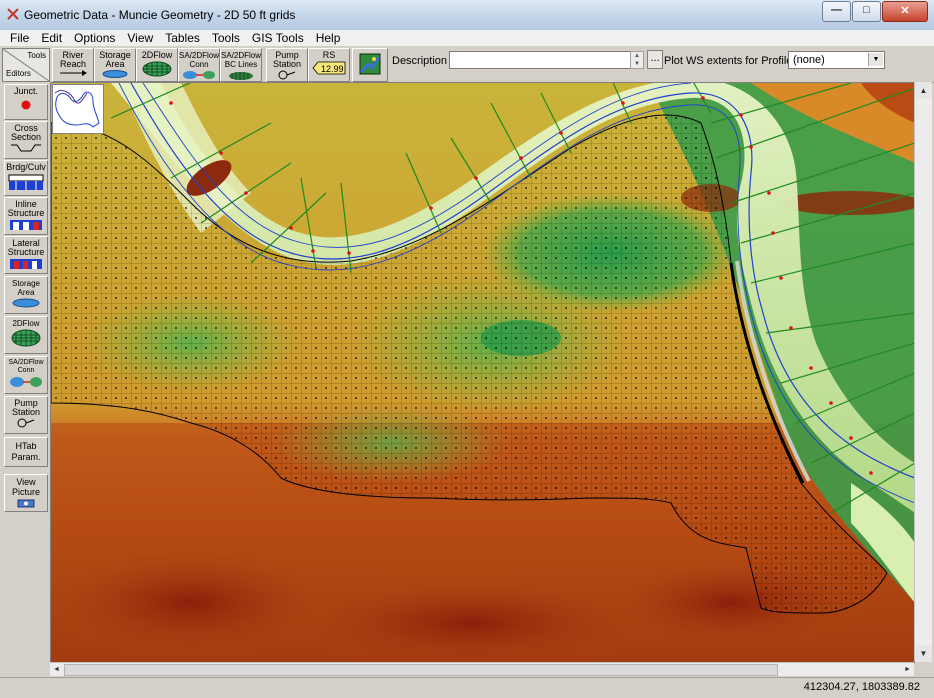 This screenshot has width=934, height=698. Describe the element at coordinates (278, 38) in the screenshot. I see `menu-gis-tools: GIS Tools` at that location.